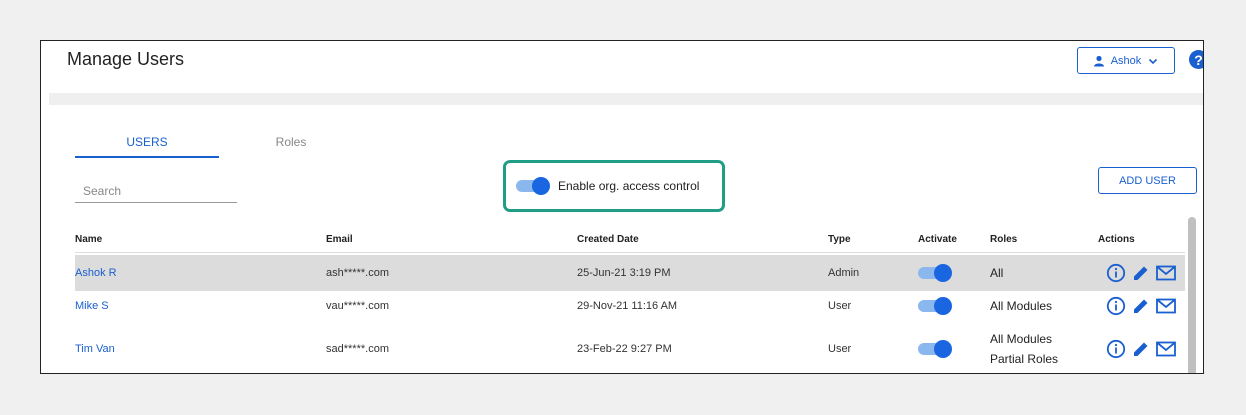 The image size is (1246, 415). I want to click on access-control-highlight: Enable org. access control, so click(614, 186).